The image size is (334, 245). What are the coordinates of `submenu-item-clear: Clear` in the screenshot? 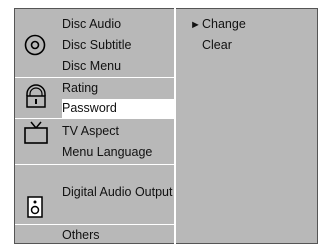 It's located at (217, 45).